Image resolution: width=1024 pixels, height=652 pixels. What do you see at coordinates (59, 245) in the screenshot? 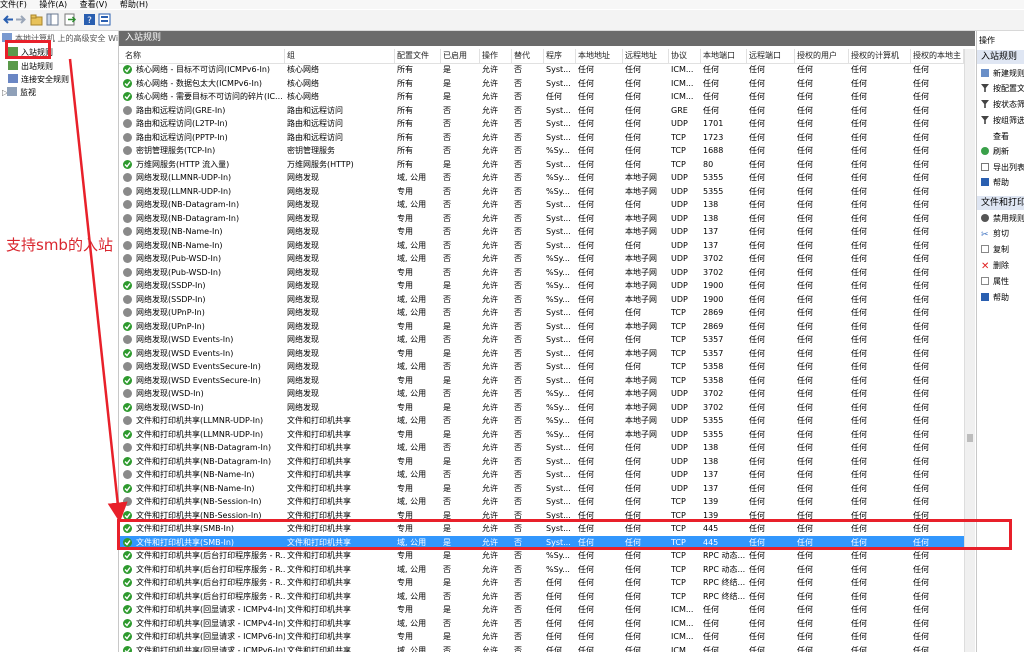
I see `annotation-label: 支持smb的入站` at bounding box center [59, 245].